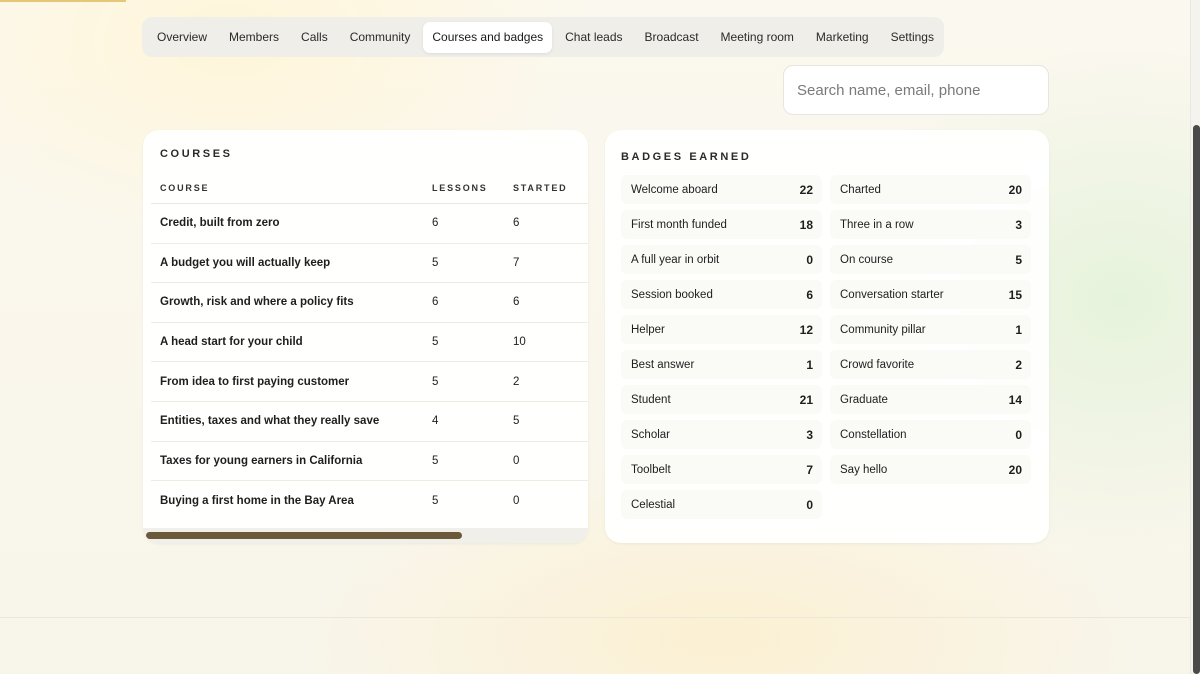 This screenshot has height=674, width=1200. Describe the element at coordinates (254, 37) in the screenshot. I see `tab-members: Members` at that location.